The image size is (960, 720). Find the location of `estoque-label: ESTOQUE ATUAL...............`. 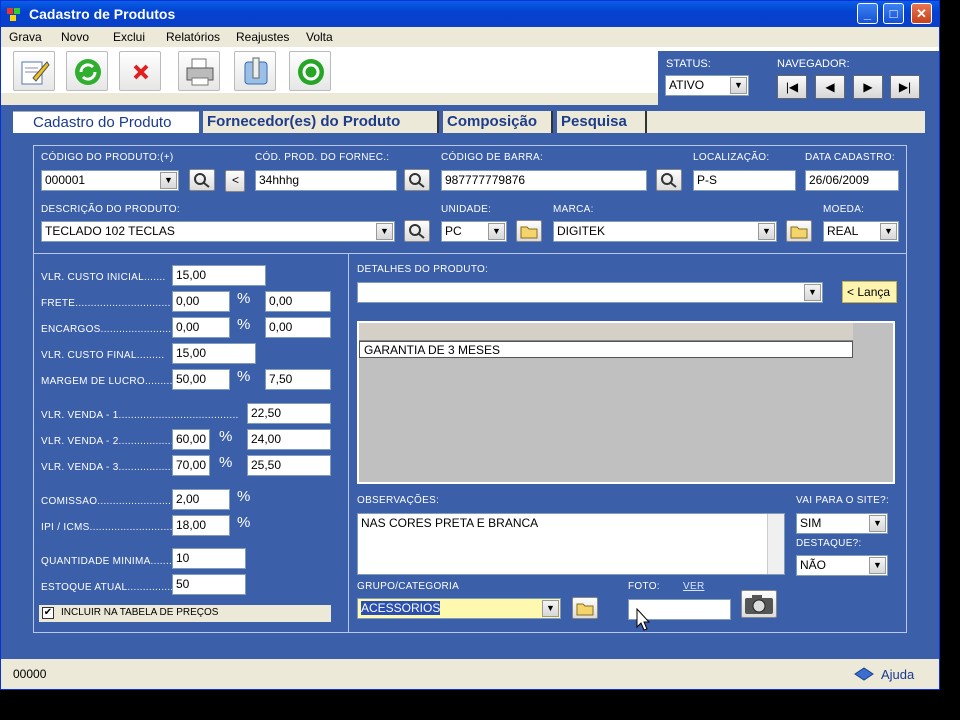

estoque-label: ESTOQUE ATUAL............... is located at coordinates (106, 587).